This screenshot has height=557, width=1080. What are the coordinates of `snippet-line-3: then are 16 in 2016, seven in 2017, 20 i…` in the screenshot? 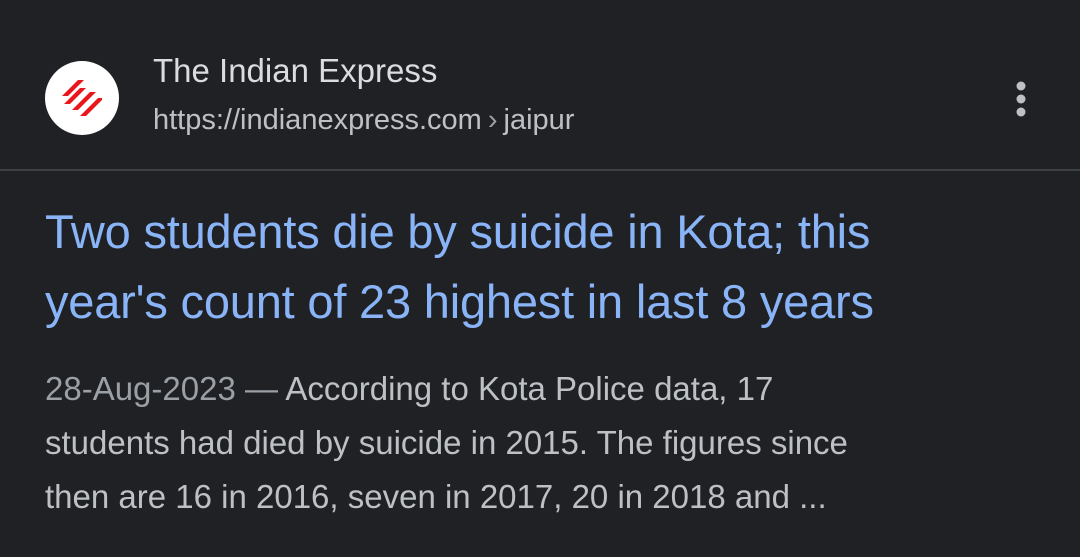 It's located at (436, 496).